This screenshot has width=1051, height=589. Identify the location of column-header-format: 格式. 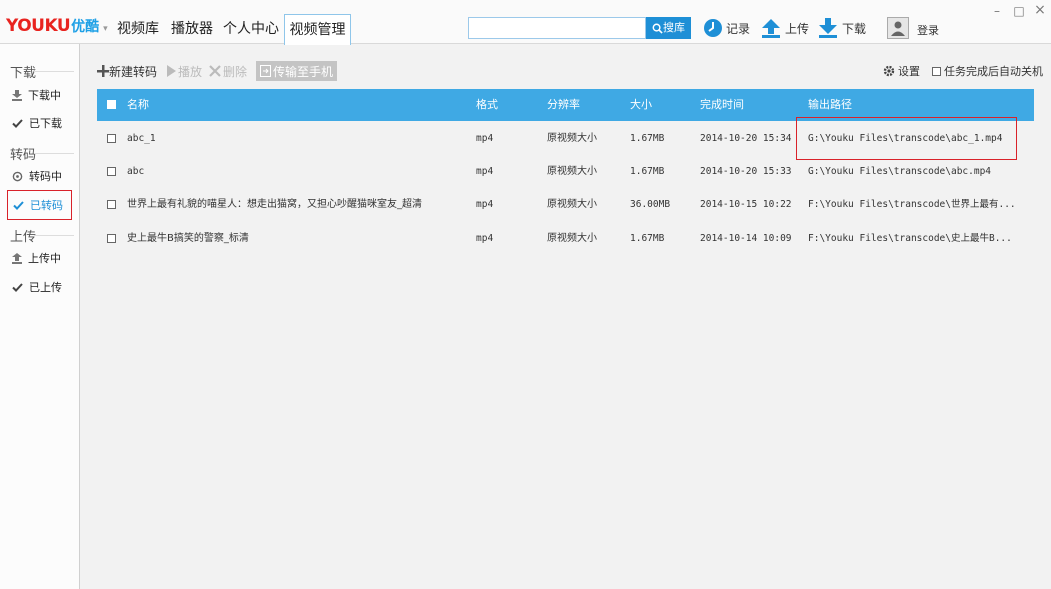
(487, 105).